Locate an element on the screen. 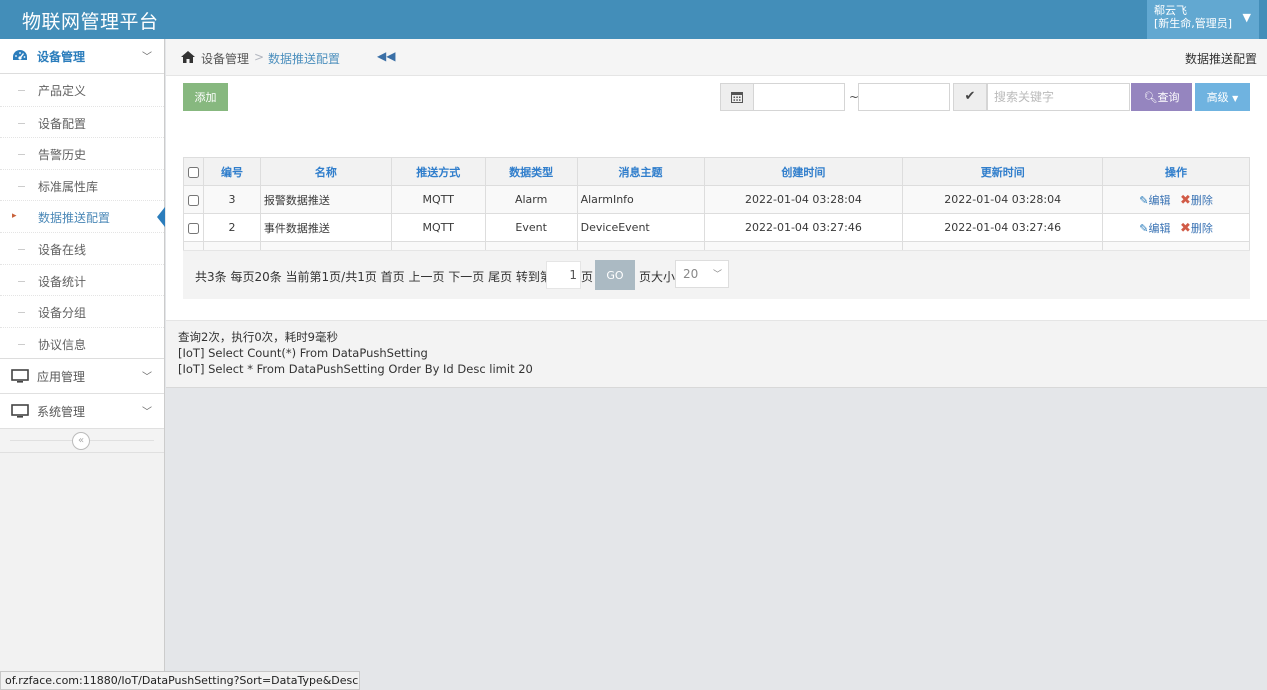 This screenshot has height=690, width=1267. page-title: 数据推送配置 is located at coordinates (1220, 59).